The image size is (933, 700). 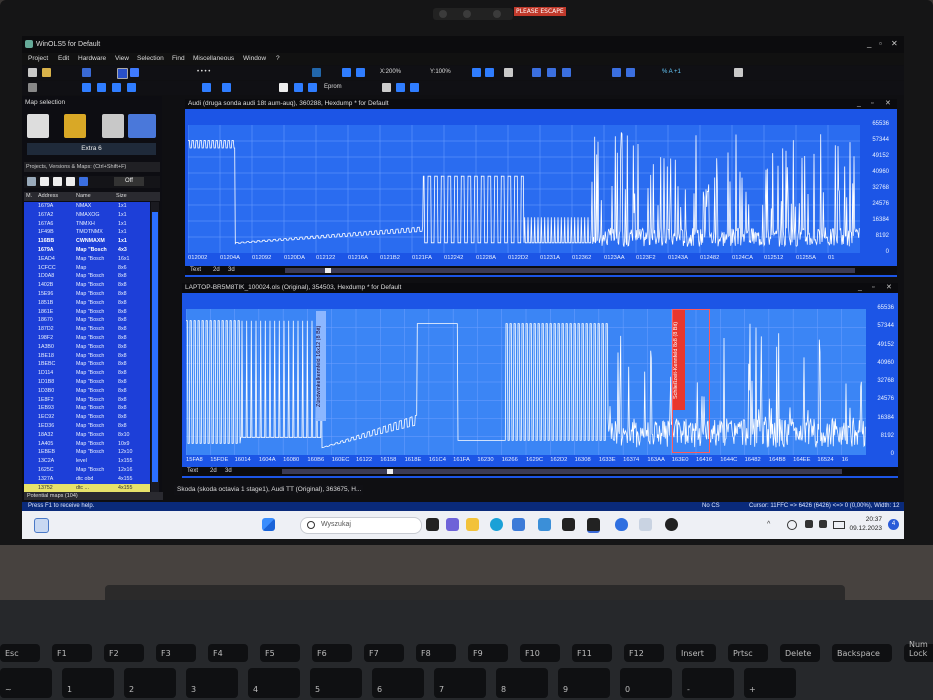 I want to click on arrow-right-icon, so click(x=360, y=72).